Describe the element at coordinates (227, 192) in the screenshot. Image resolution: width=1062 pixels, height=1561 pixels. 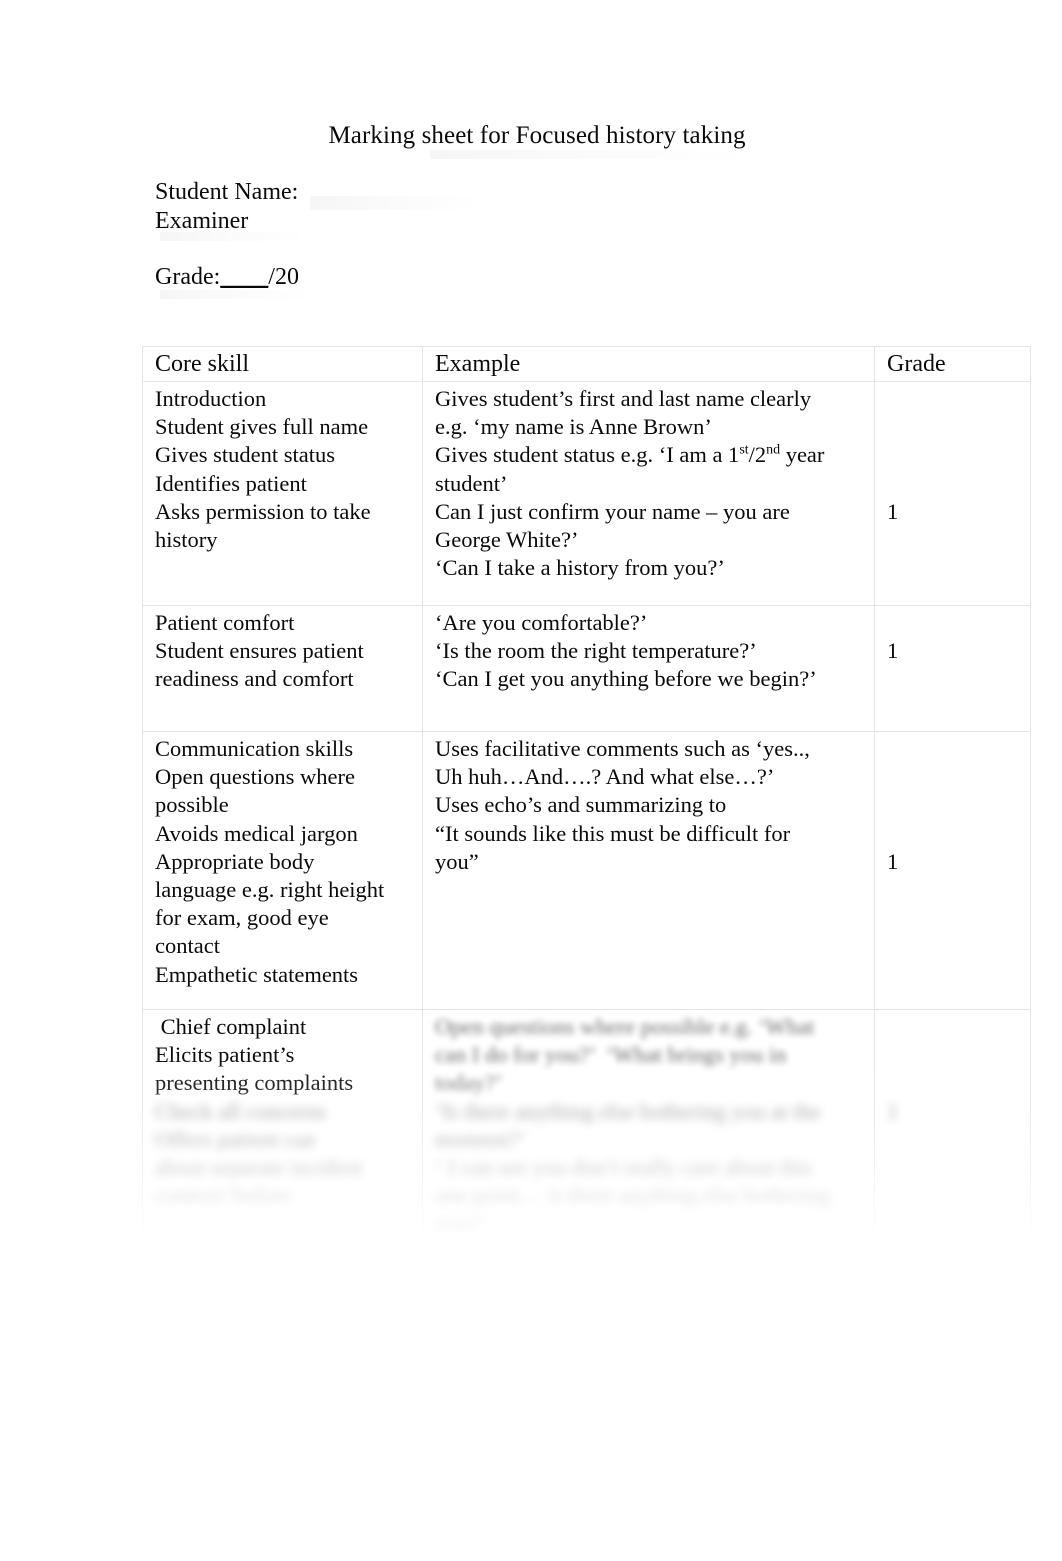
I see `student-name-label: Student Name:` at that location.